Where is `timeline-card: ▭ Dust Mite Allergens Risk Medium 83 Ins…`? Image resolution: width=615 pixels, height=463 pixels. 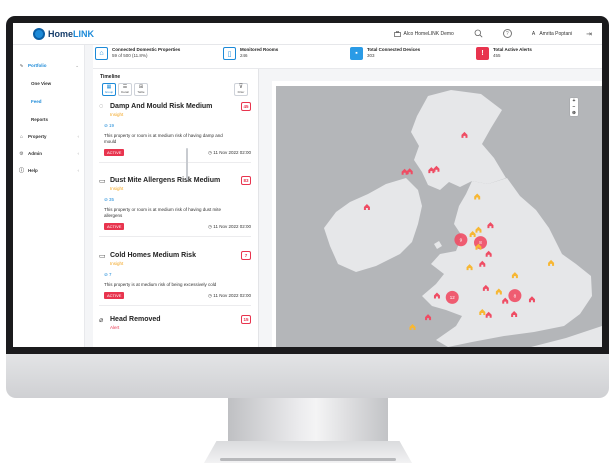 timeline-card: ▭ Dust Mite Allergens Risk Medium 83 Ins… is located at coordinates (175, 206).